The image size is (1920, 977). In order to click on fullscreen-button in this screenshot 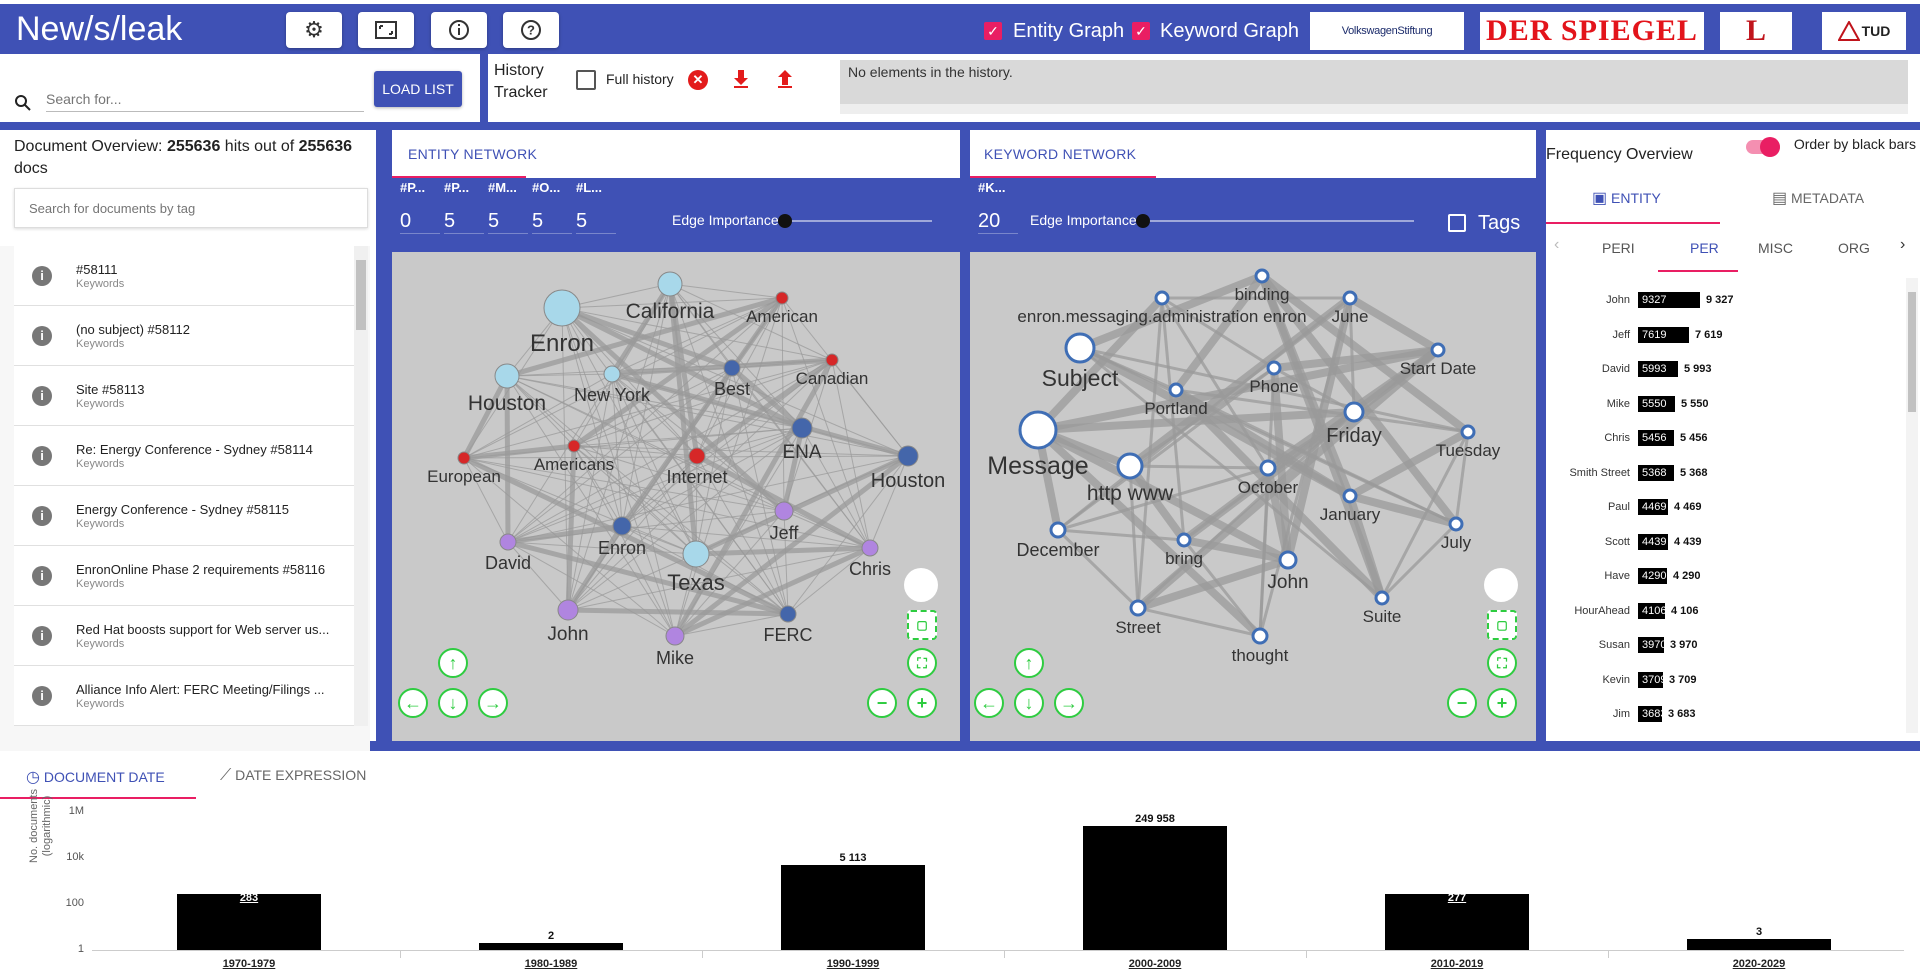, I will do `click(386, 30)`.